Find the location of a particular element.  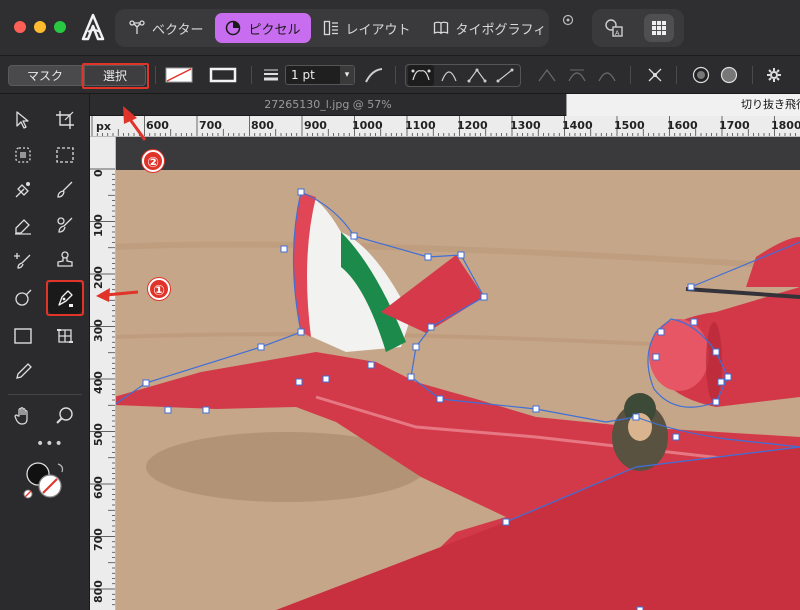

document-tab-inactive: 27265130_l.jpg @ 57% is located at coordinates (328, 105).